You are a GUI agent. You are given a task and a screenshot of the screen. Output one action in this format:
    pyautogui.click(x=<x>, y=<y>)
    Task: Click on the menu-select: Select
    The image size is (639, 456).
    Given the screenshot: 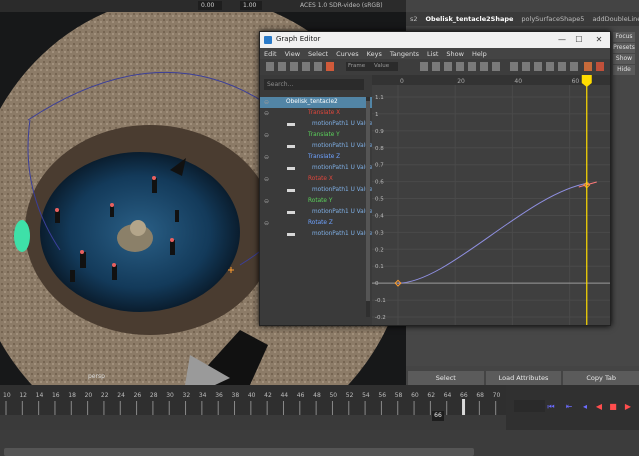 What is the action you would take?
    pyautogui.click(x=318, y=54)
    